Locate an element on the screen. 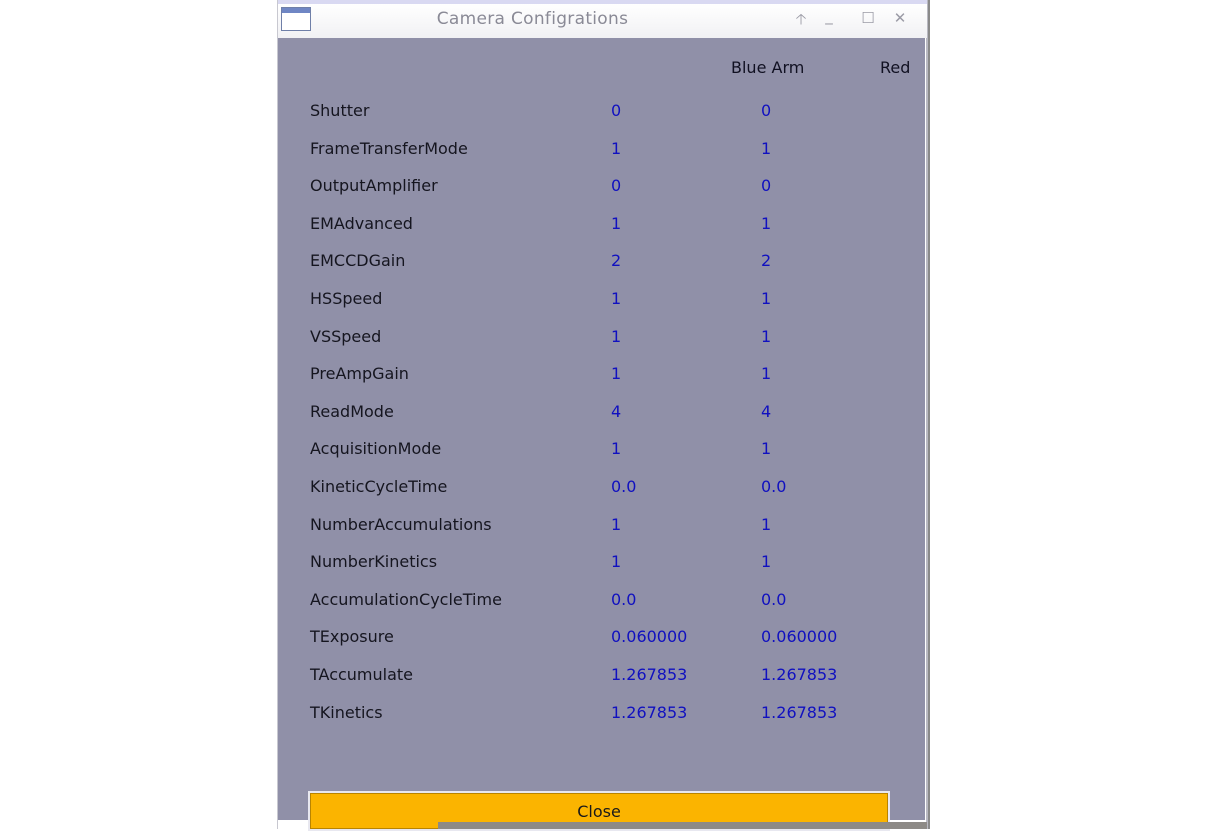  blue-arm-value: 0.060000 is located at coordinates (649, 636).